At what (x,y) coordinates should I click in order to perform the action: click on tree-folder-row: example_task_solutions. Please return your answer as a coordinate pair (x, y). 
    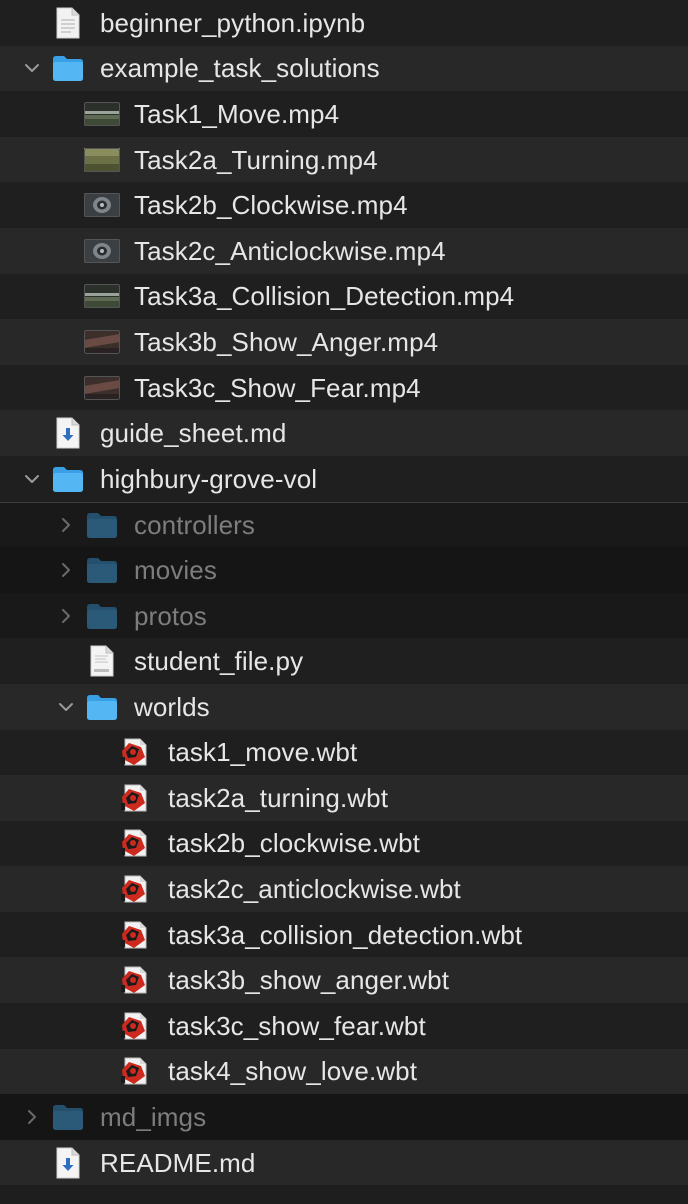
    Looking at the image, I should click on (344, 68).